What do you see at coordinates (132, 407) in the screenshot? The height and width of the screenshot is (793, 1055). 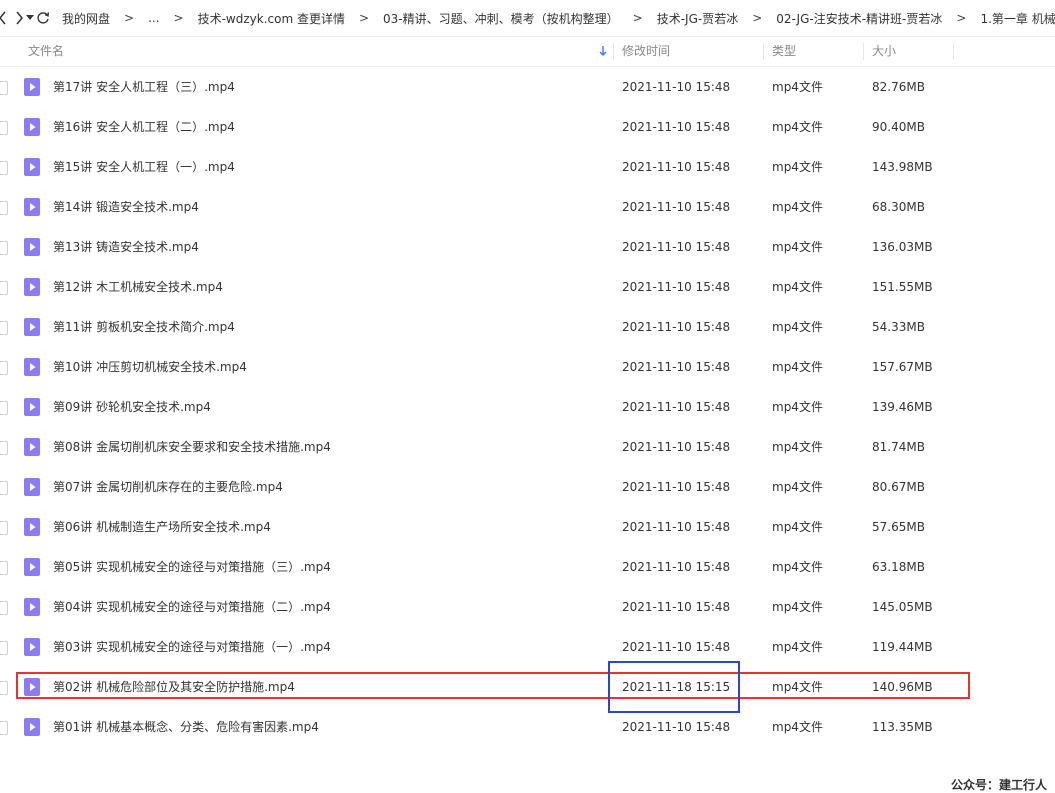 I see `file-name: 第09讲 砂轮机安全技术.mp4` at bounding box center [132, 407].